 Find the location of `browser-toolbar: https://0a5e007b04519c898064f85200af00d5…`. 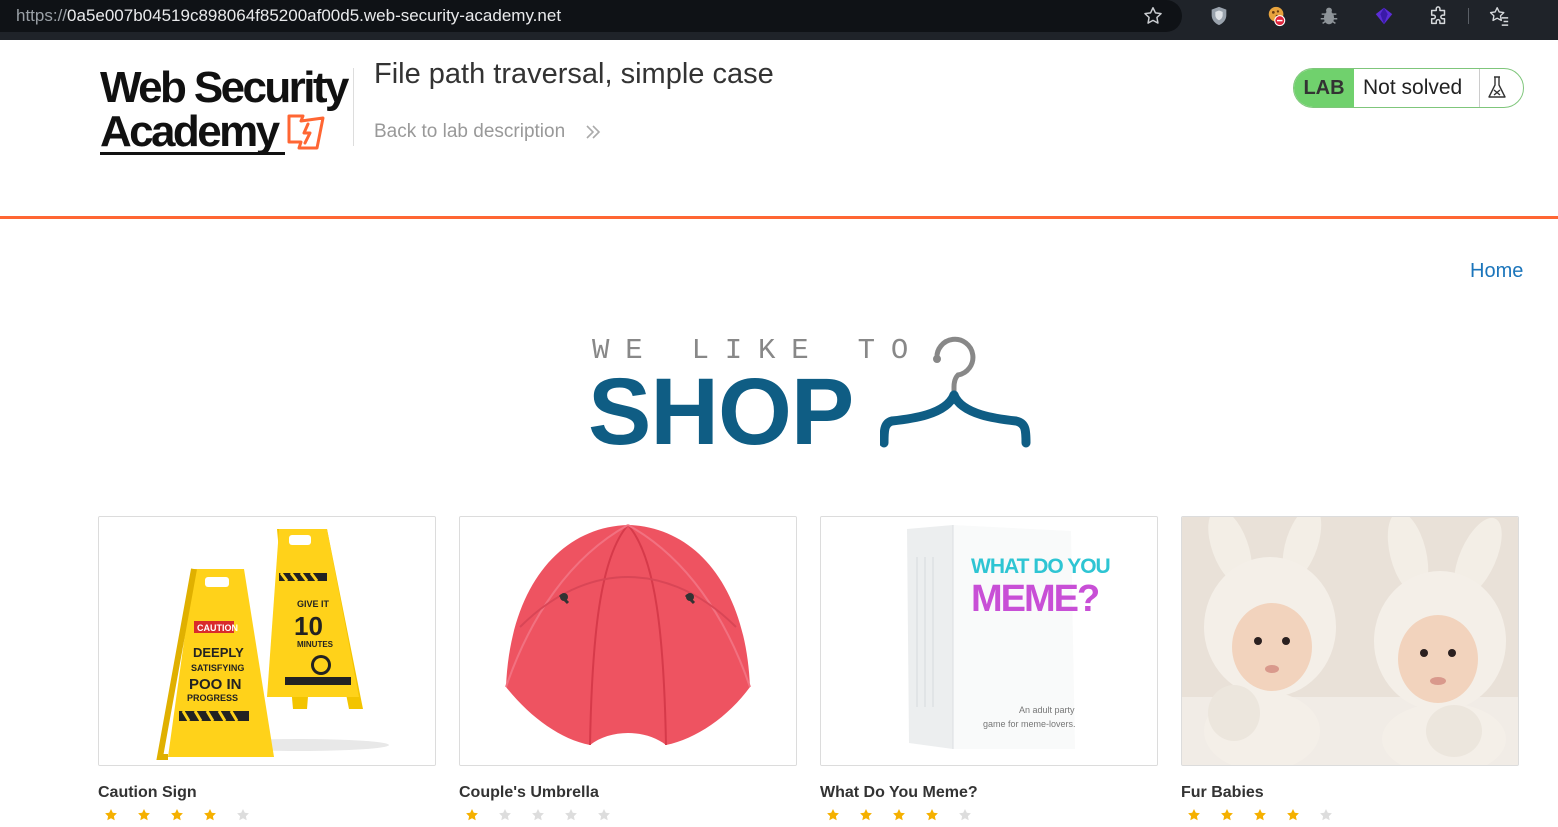

browser-toolbar: https://0a5e007b04519c898064f85200af00d5… is located at coordinates (779, 20).